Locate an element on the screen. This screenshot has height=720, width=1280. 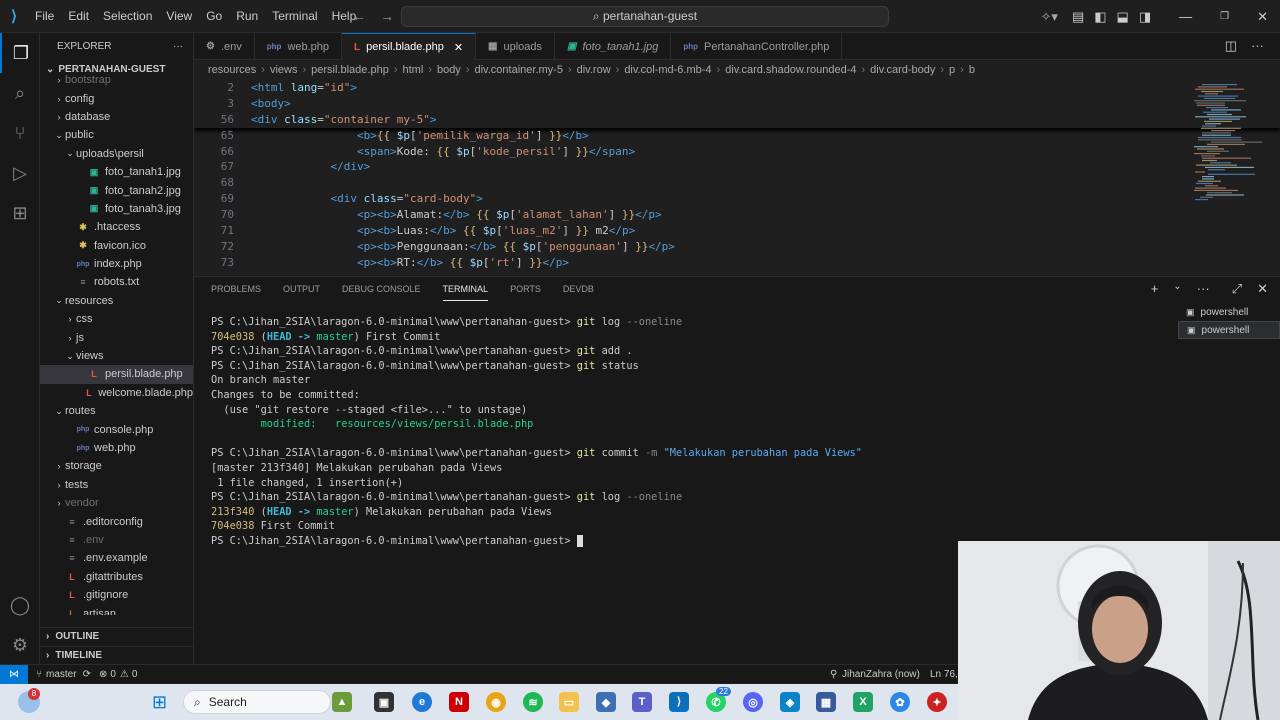
edge-icon: e is located at coordinates (422, 702).